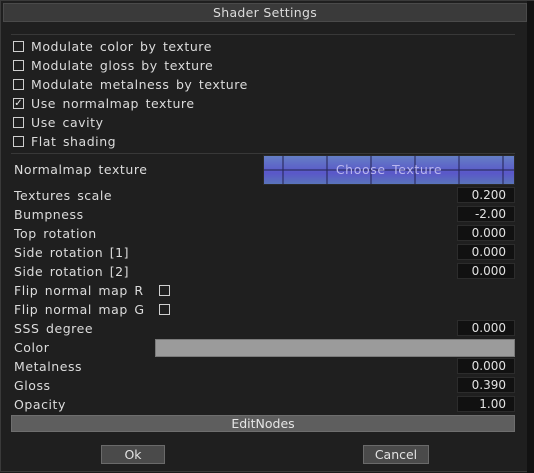  What do you see at coordinates (486, 271) in the screenshot?
I see `side-rotation-2-field: 0.000` at bounding box center [486, 271].